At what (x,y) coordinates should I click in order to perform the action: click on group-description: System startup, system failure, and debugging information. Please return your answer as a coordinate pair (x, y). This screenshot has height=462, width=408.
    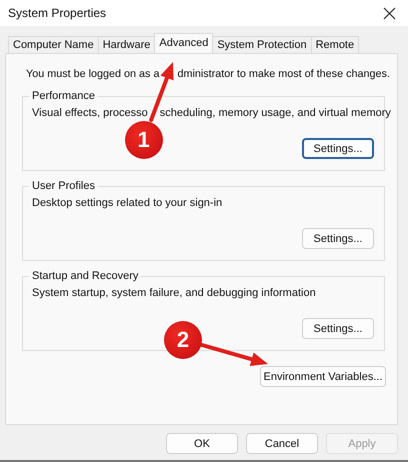
    Looking at the image, I should click on (174, 293).